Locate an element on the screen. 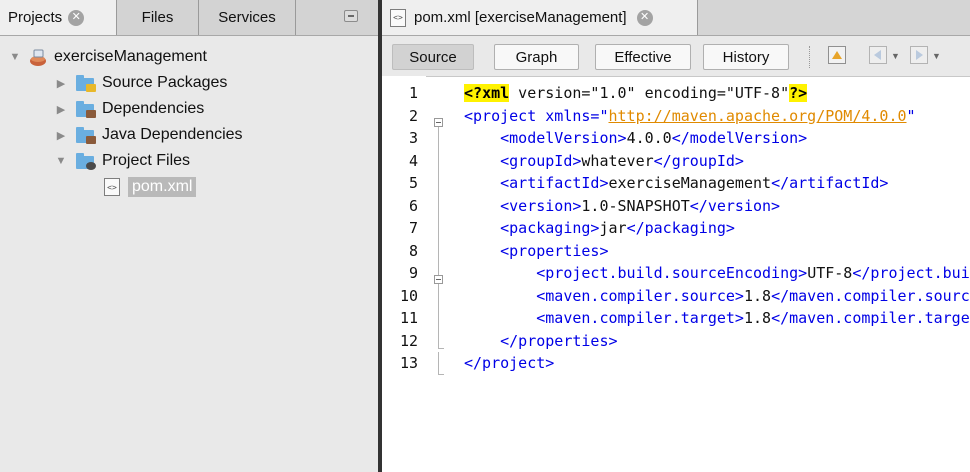  tree-item-dependencies: ▶ Dependencies is located at coordinates (129, 109).